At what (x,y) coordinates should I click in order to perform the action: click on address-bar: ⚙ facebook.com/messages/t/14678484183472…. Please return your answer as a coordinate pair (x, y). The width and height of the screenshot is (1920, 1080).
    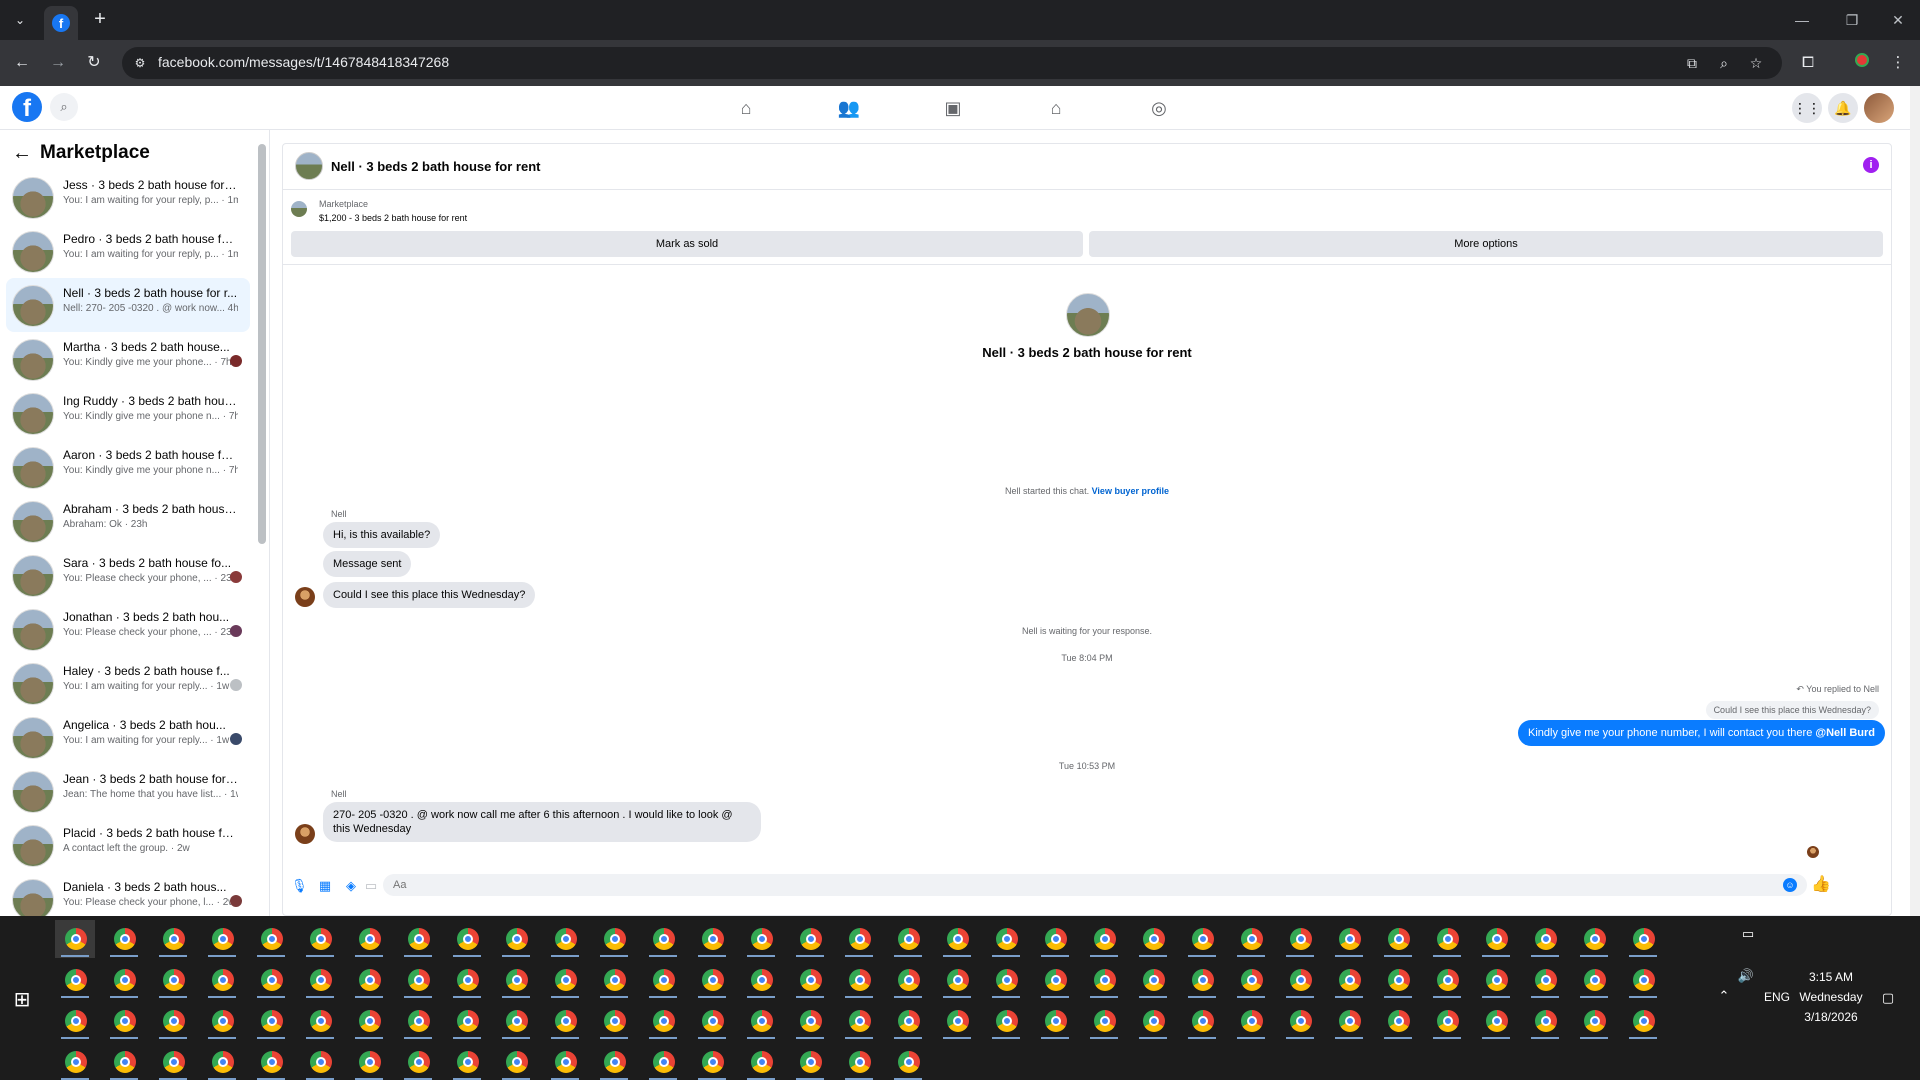
    Looking at the image, I should click on (952, 63).